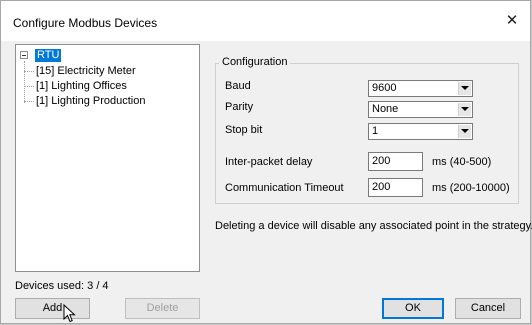 The width and height of the screenshot is (532, 325). I want to click on communication-timeout-range: ms (200-10000), so click(471, 188).